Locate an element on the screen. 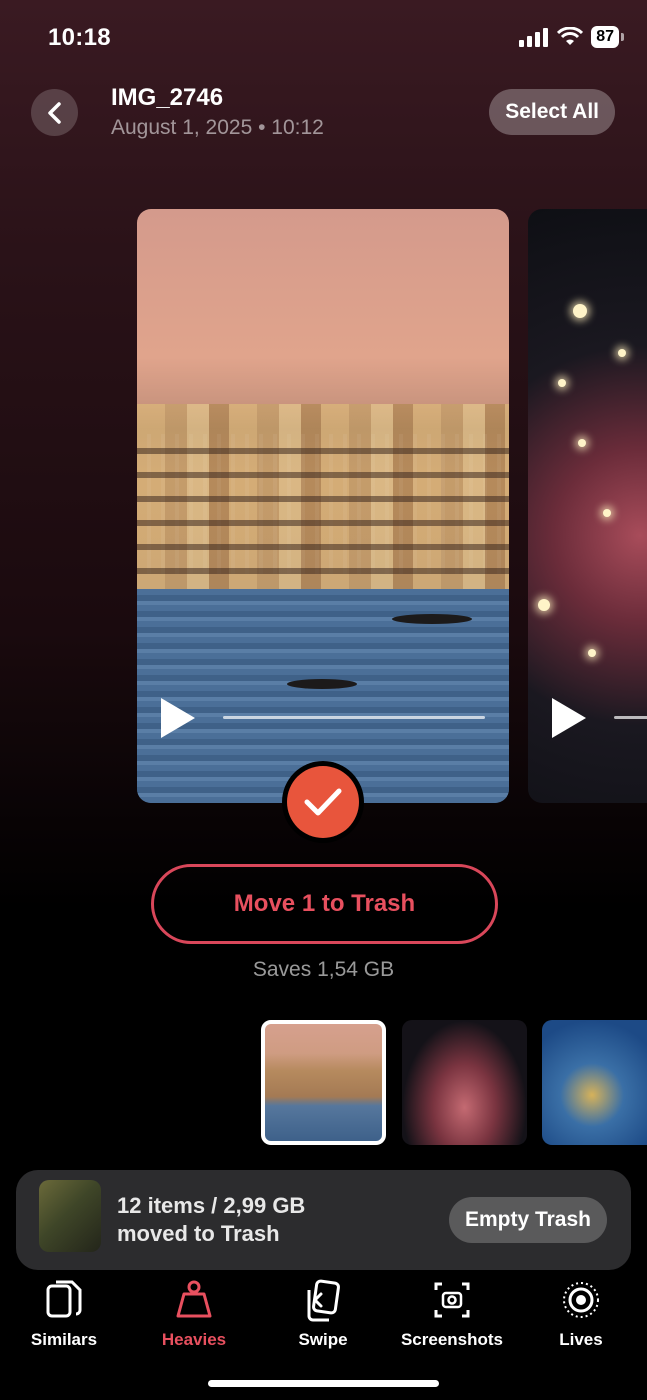  trash-preview-thumbnail is located at coordinates (70, 1216).